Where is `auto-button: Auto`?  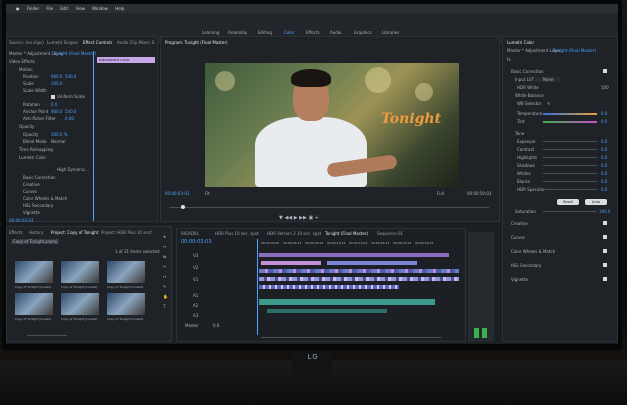 auto-button: Auto is located at coordinates (596, 202).